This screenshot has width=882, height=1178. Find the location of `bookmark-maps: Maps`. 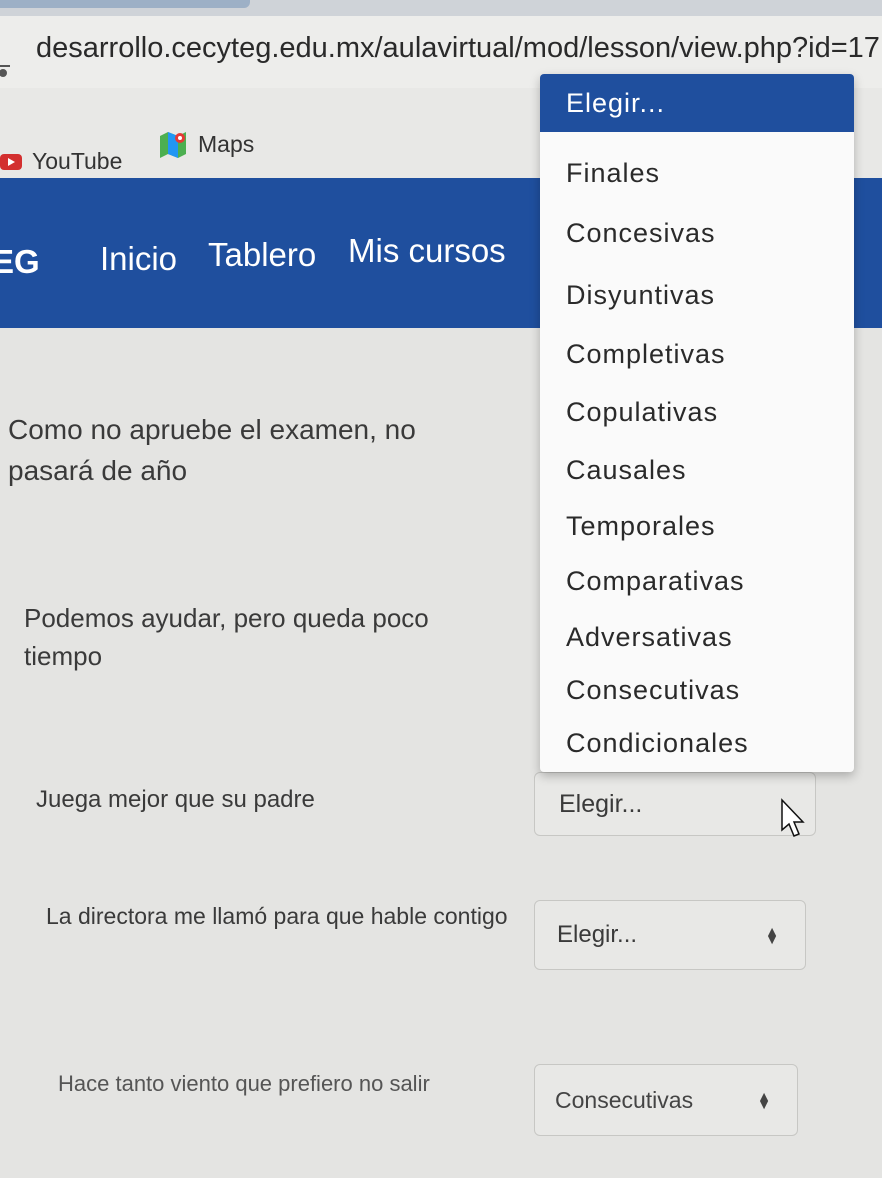

bookmark-maps: Maps is located at coordinates (206, 144).